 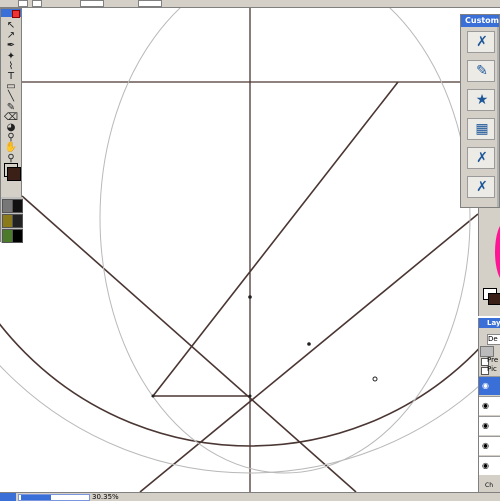 I want to click on close-icon, so click(x=16, y=14).